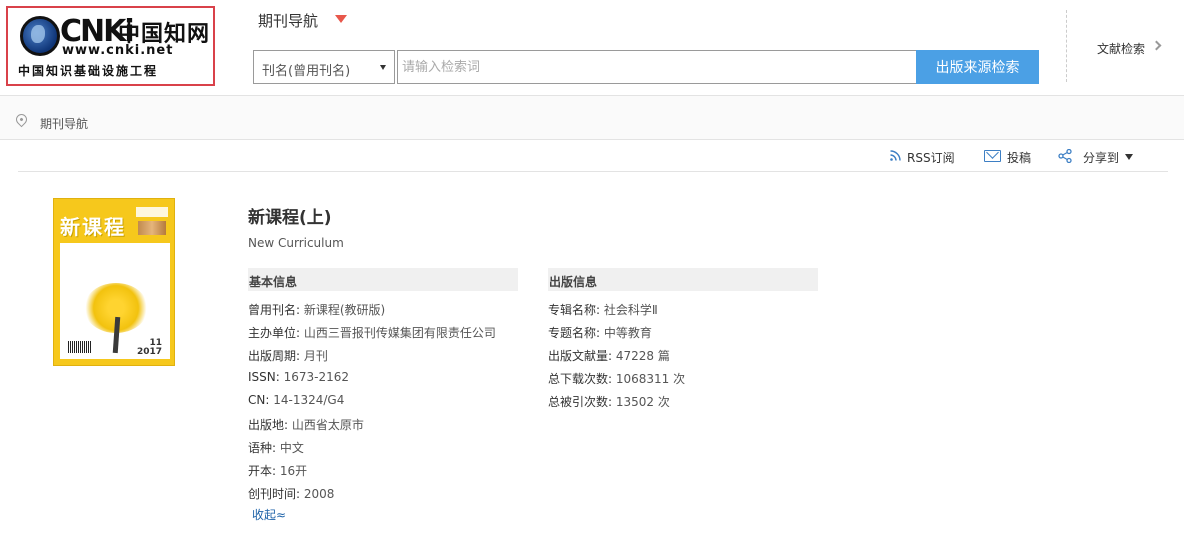 This screenshot has width=1184, height=549. What do you see at coordinates (1066, 46) in the screenshot?
I see `header-divider` at bounding box center [1066, 46].